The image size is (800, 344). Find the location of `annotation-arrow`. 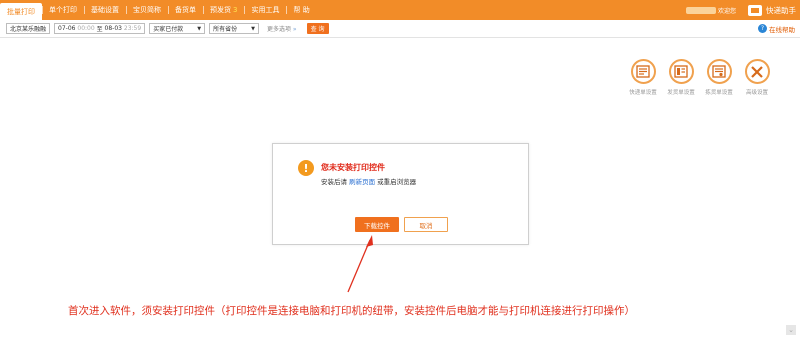

annotation-arrow is located at coordinates (360, 264).